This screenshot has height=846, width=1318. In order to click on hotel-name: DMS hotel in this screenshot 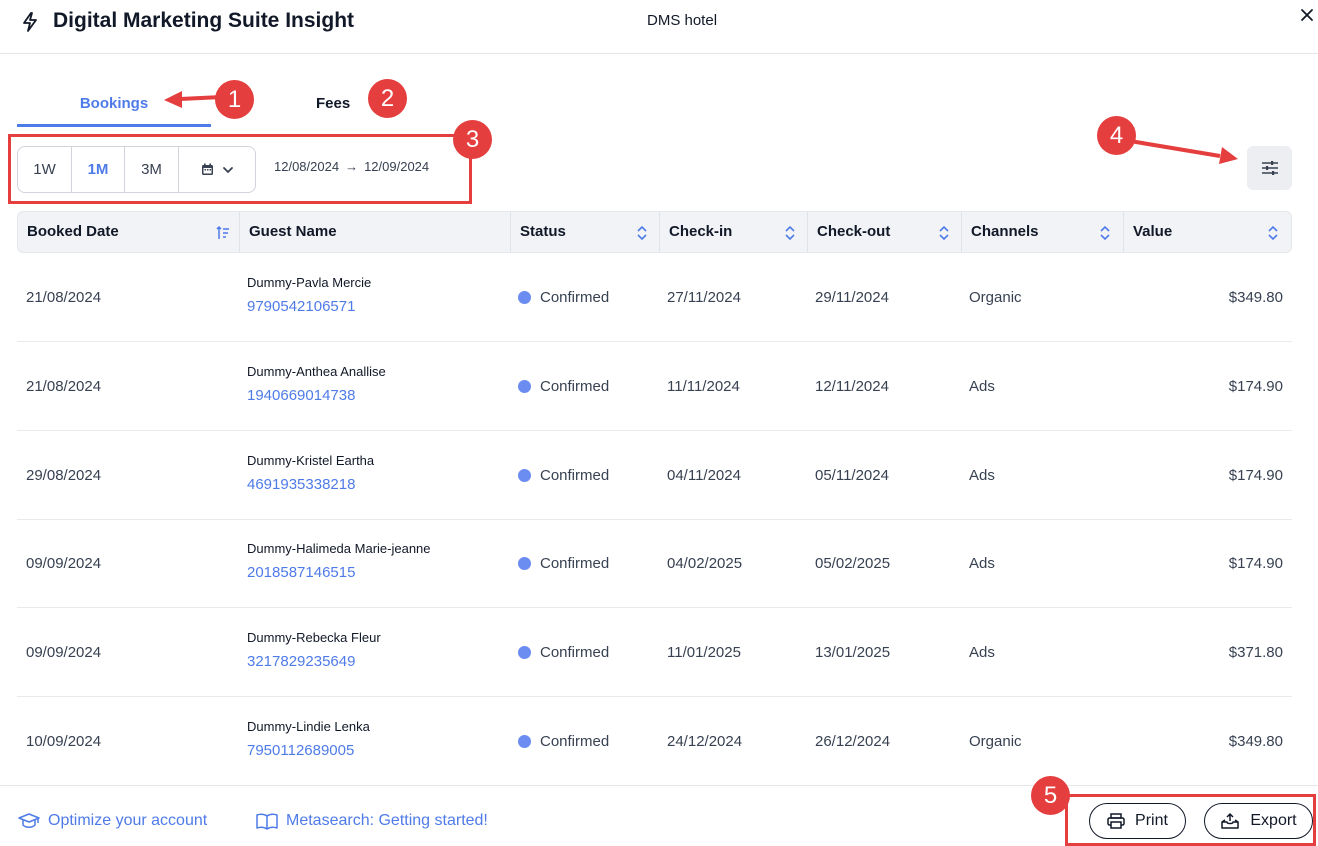, I will do `click(682, 20)`.